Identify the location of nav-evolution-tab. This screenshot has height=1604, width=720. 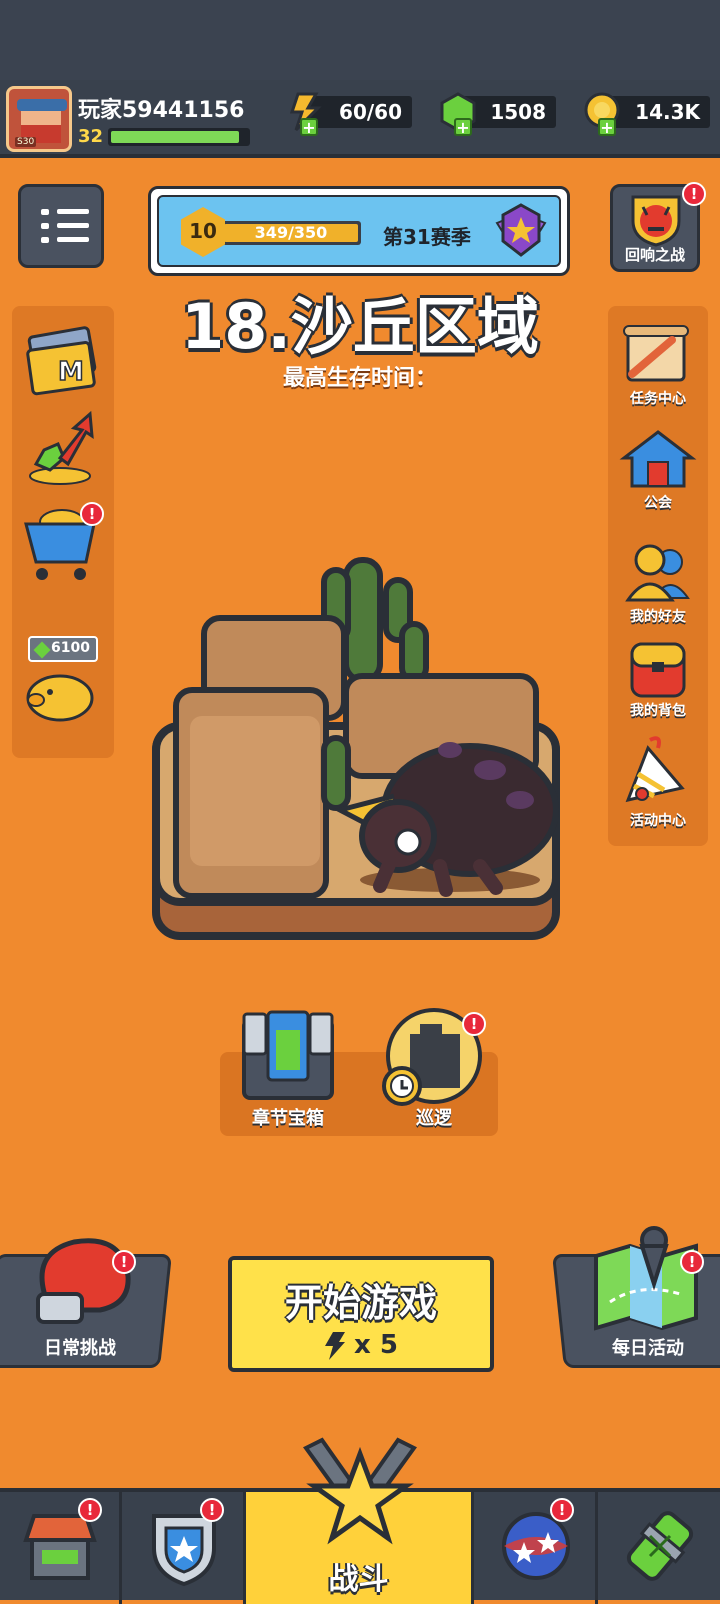
(659, 1548).